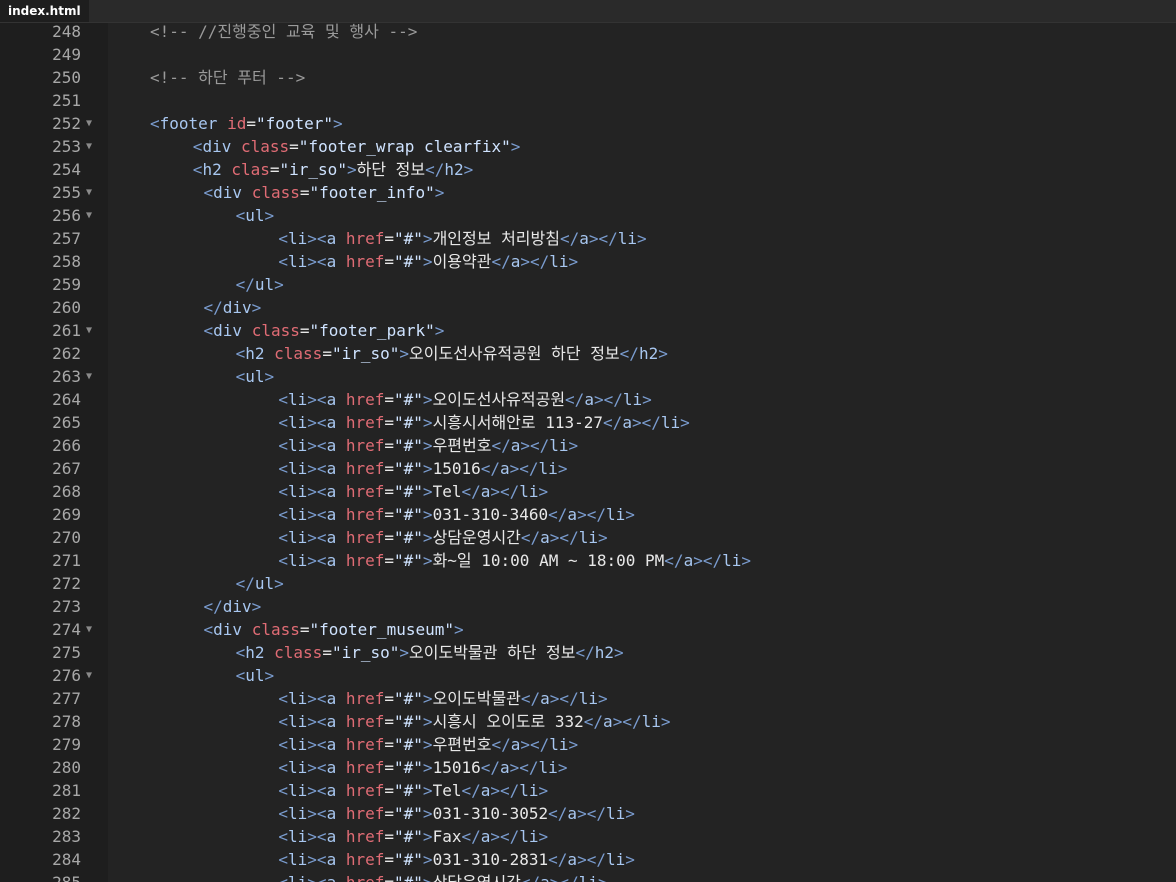 This screenshot has width=1176, height=882. What do you see at coordinates (588, 790) in the screenshot?
I see `code-line: 281 <li><a href="#">Tel</a></li>` at bounding box center [588, 790].